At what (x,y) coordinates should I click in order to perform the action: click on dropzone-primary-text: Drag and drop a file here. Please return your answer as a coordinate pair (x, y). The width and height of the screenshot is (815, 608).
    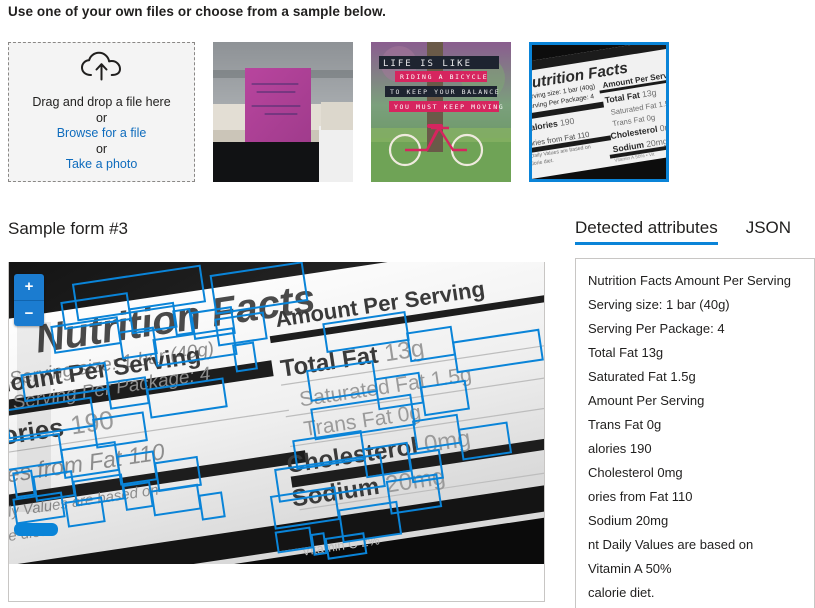
    Looking at the image, I should click on (101, 101).